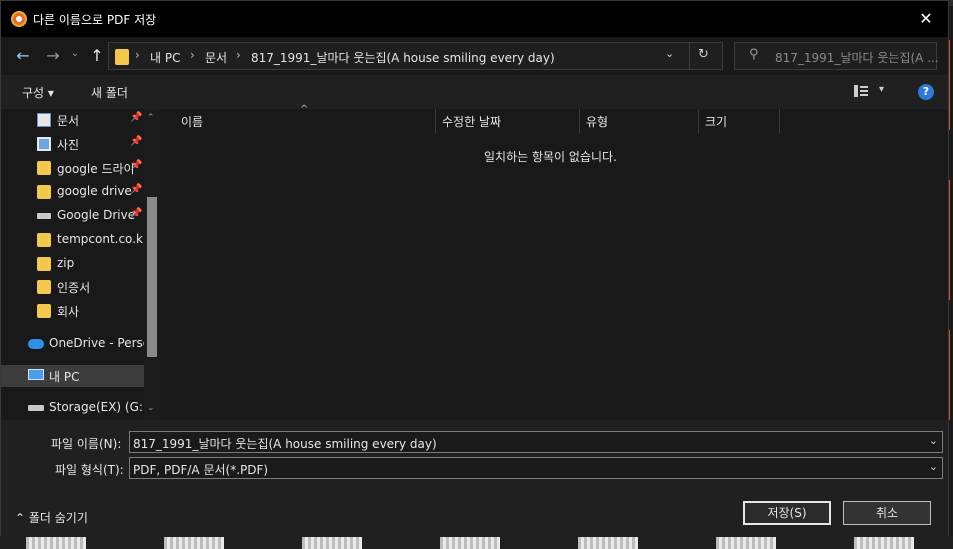 The image size is (953, 549). I want to click on document-icon, so click(44, 120).